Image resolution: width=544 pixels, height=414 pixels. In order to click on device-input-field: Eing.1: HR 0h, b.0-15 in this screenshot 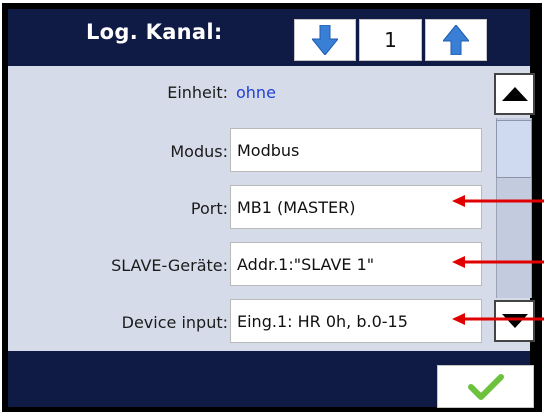, I will do `click(356, 321)`.